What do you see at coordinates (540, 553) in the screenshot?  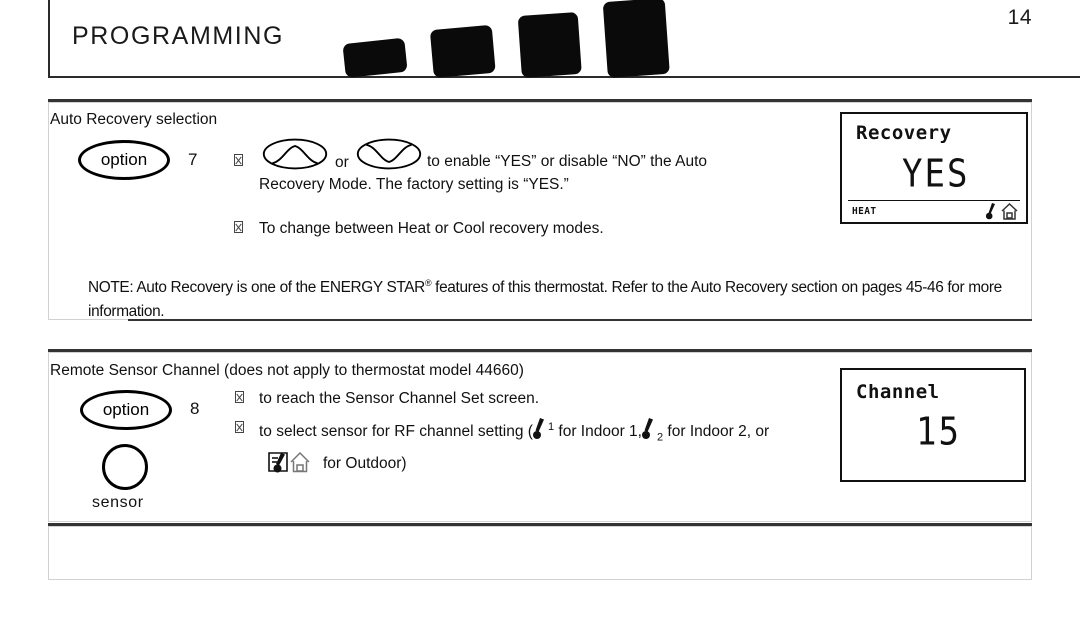 I see `footer-panel` at bounding box center [540, 553].